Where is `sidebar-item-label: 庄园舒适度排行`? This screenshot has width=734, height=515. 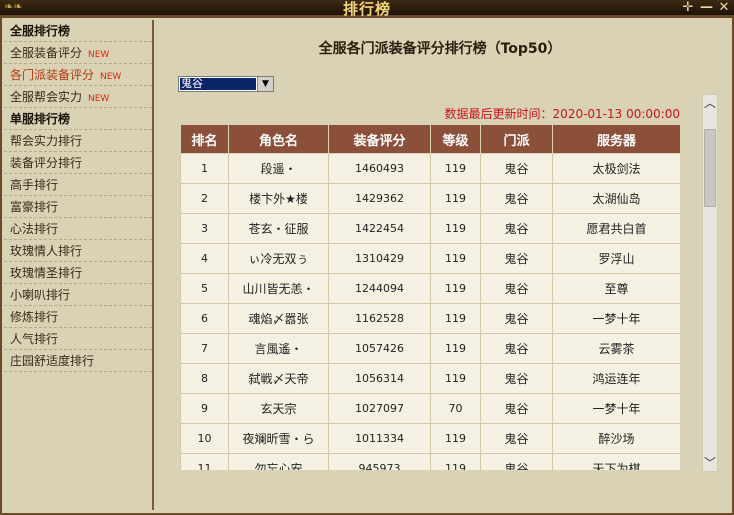 sidebar-item-label: 庄园舒适度排行 is located at coordinates (52, 361).